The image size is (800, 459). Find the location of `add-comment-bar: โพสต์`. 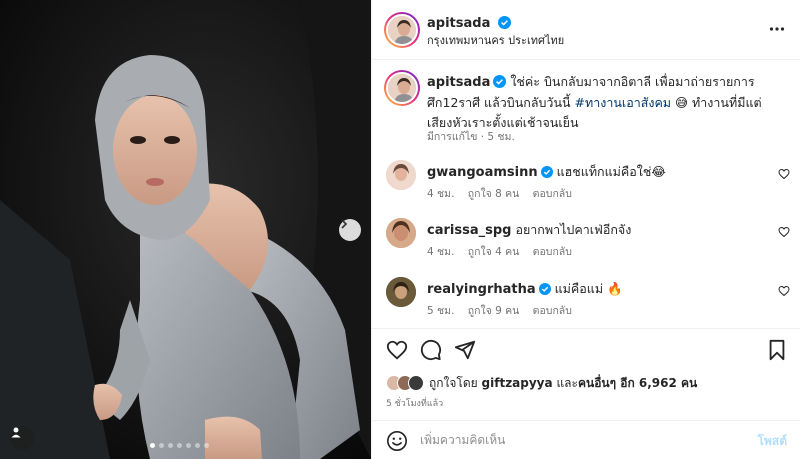

add-comment-bar: โพสต์ is located at coordinates (586, 439).